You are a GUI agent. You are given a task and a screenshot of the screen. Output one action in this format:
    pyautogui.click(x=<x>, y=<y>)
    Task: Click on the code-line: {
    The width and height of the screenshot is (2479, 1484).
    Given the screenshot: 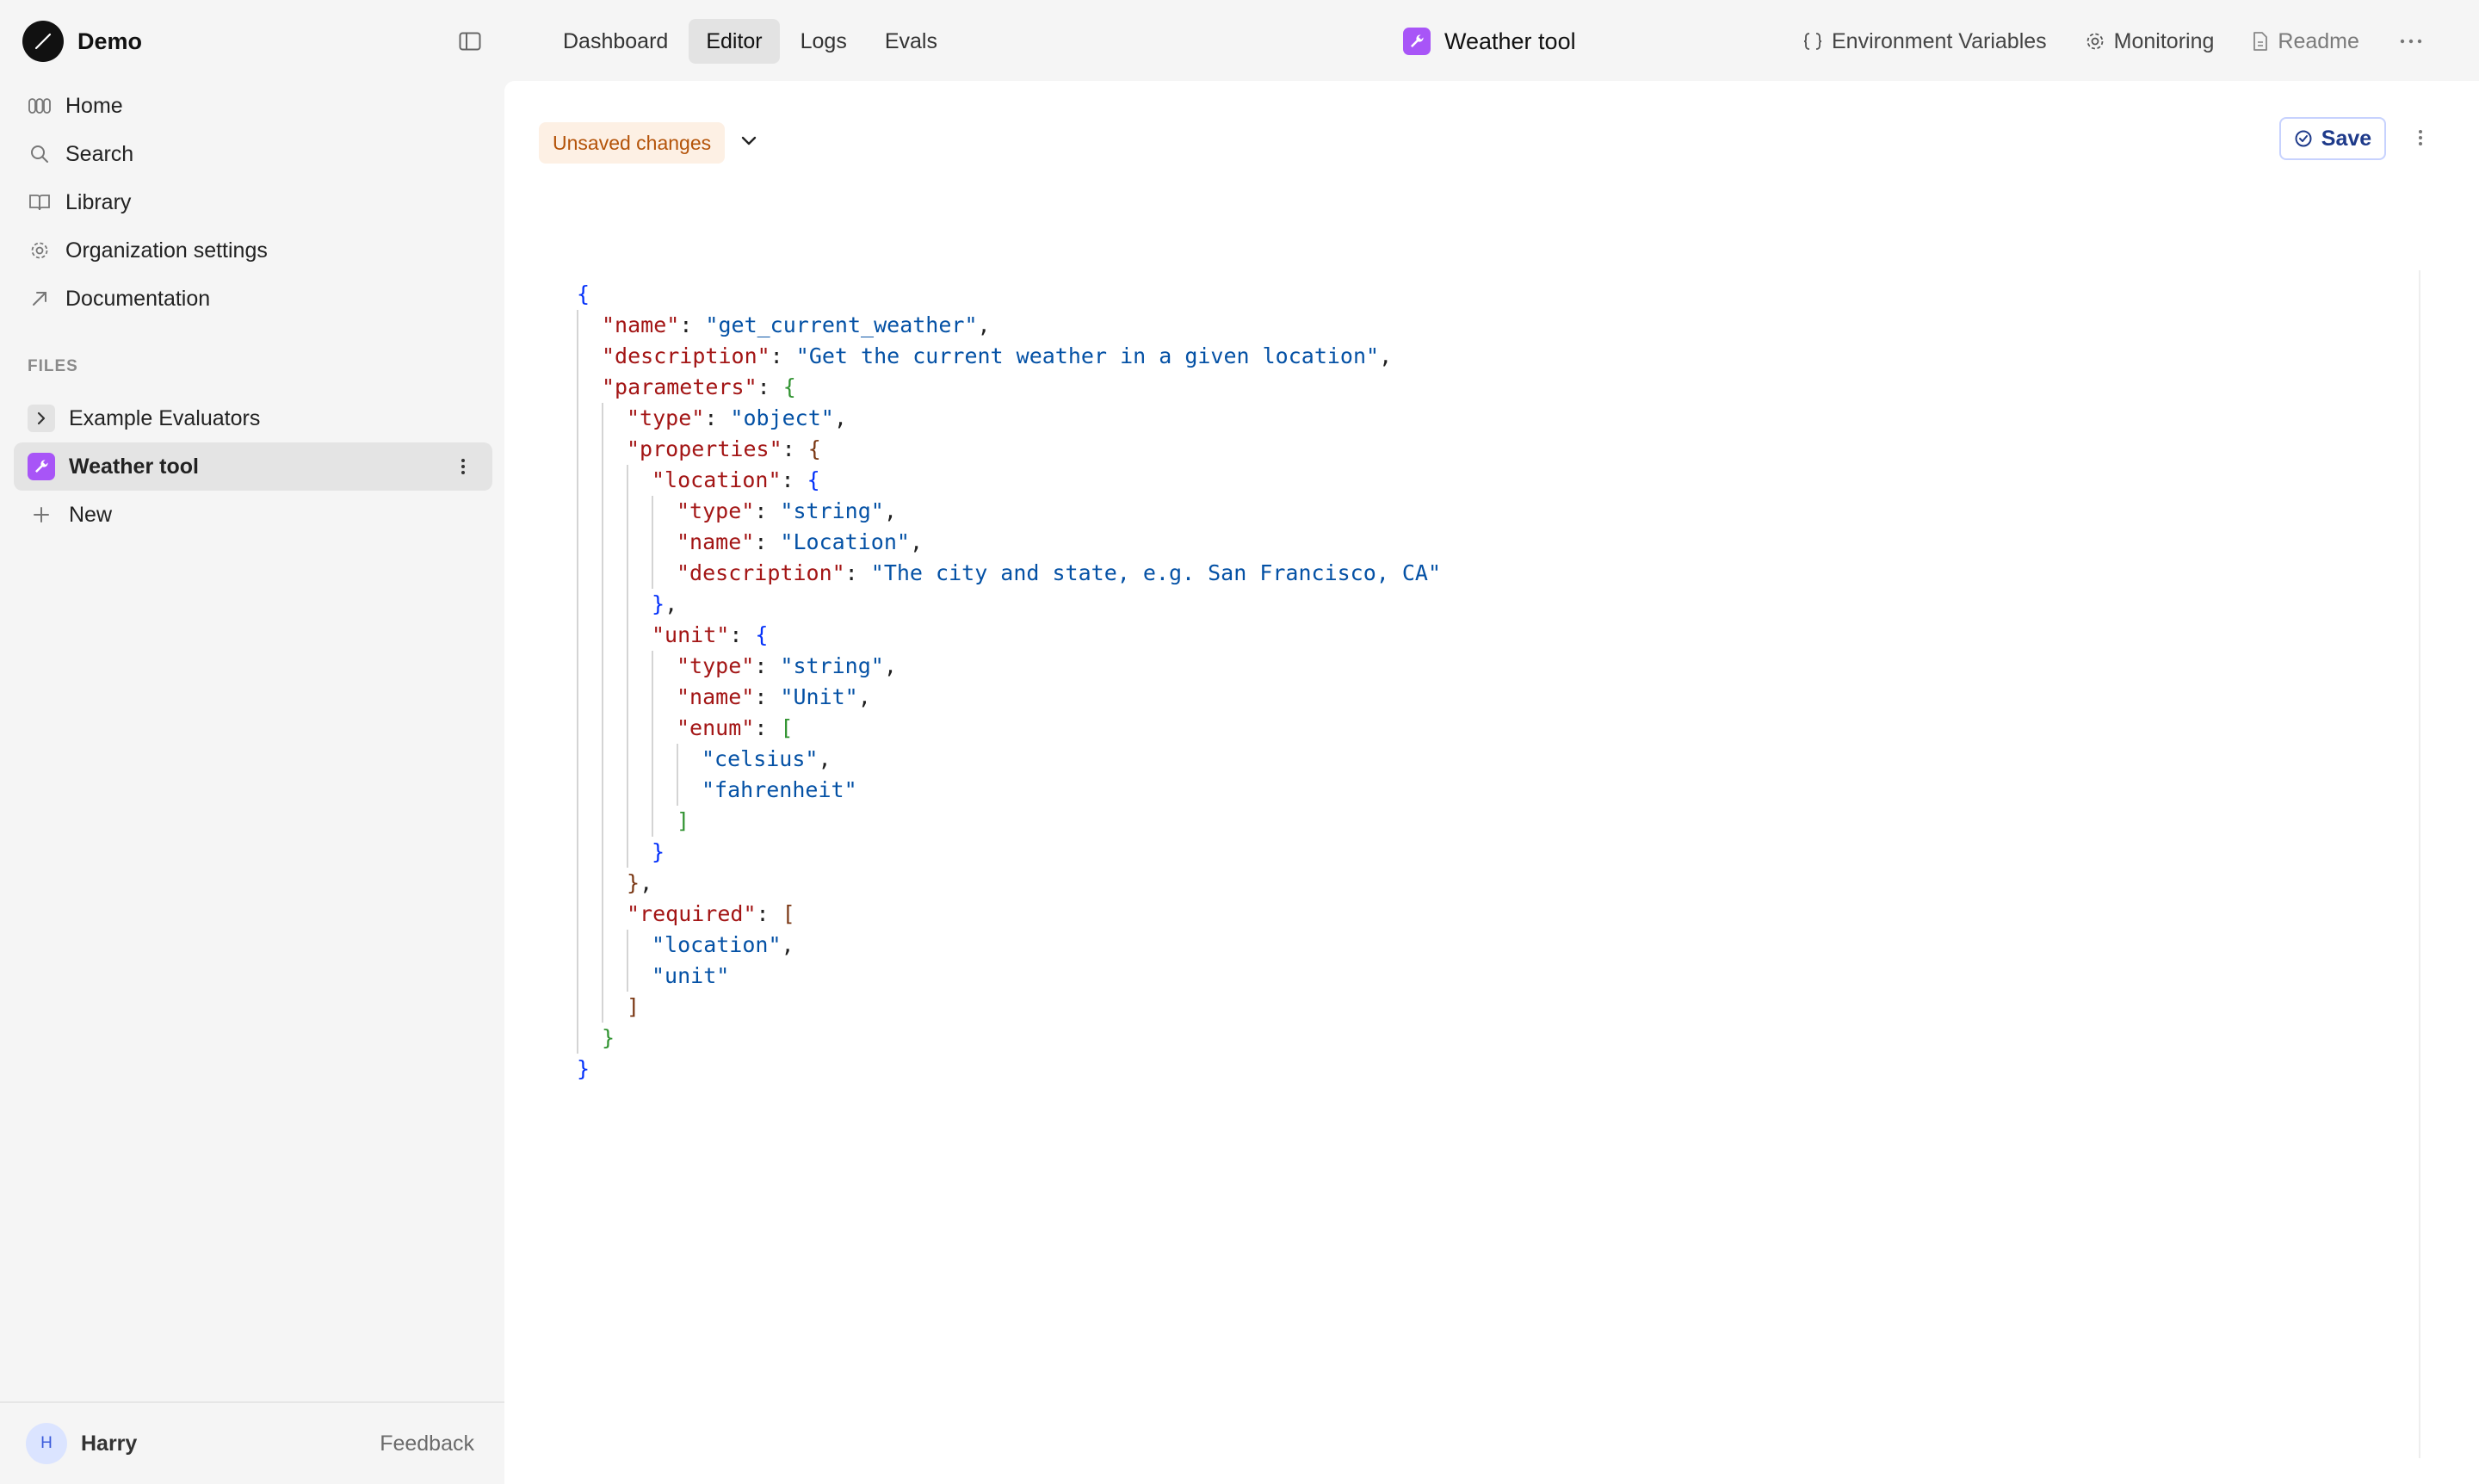 What is the action you would take?
    pyautogui.click(x=1480, y=294)
    